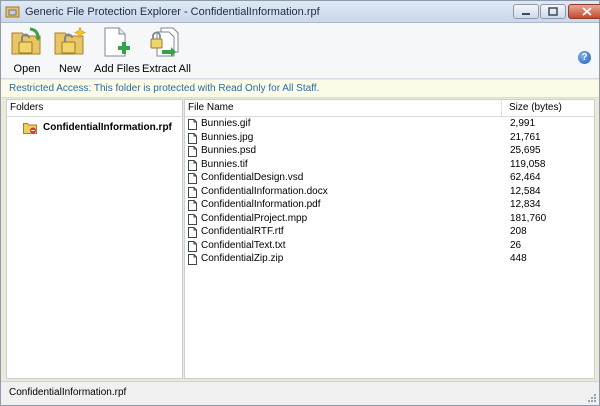 The width and height of the screenshot is (600, 406). Describe the element at coordinates (261, 204) in the screenshot. I see `file-name: ConfidentialInformation.pdf` at that location.